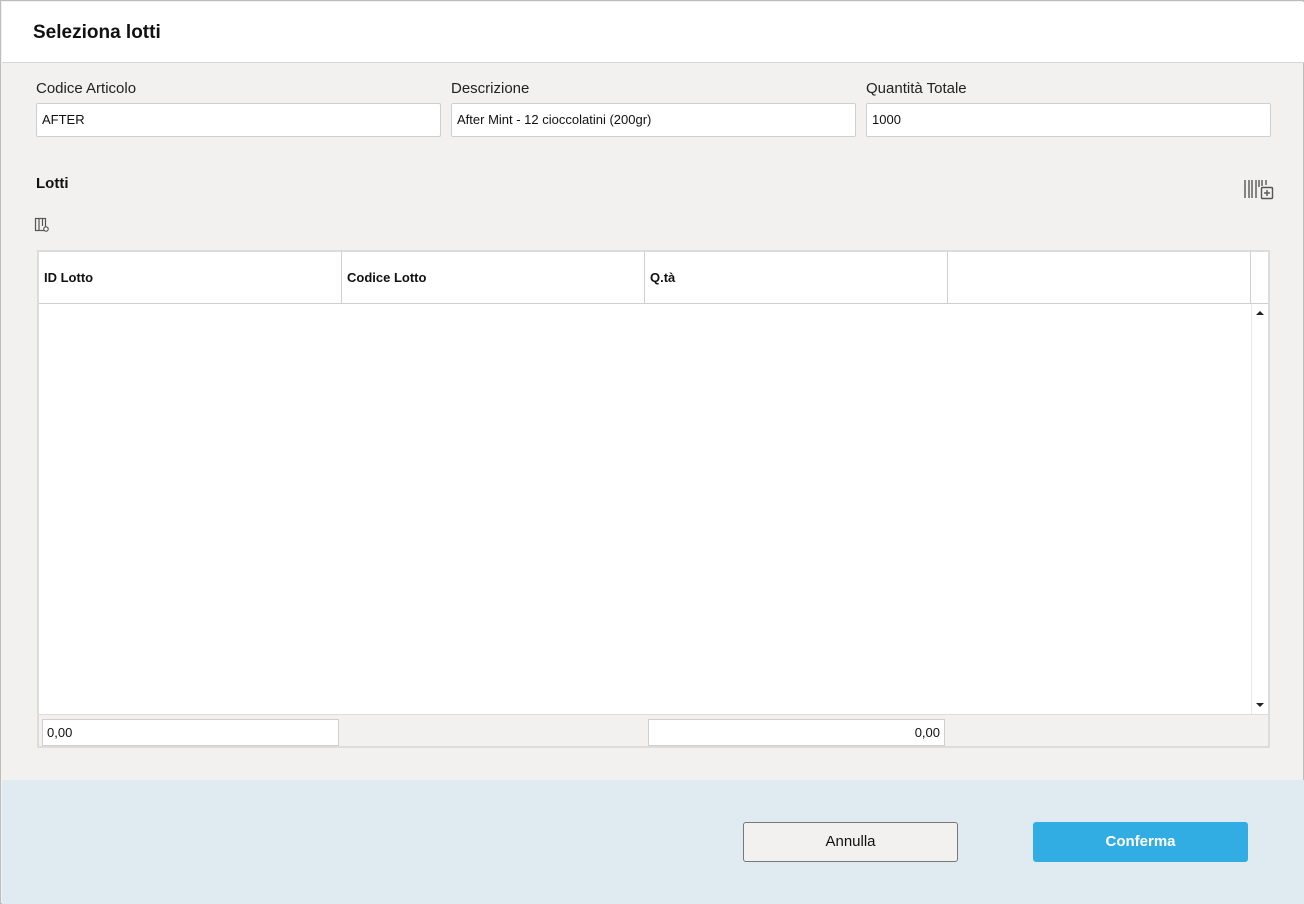 The image size is (1304, 904). Describe the element at coordinates (1068, 120) in the screenshot. I see `quantita-totale-field: 1000` at that location.